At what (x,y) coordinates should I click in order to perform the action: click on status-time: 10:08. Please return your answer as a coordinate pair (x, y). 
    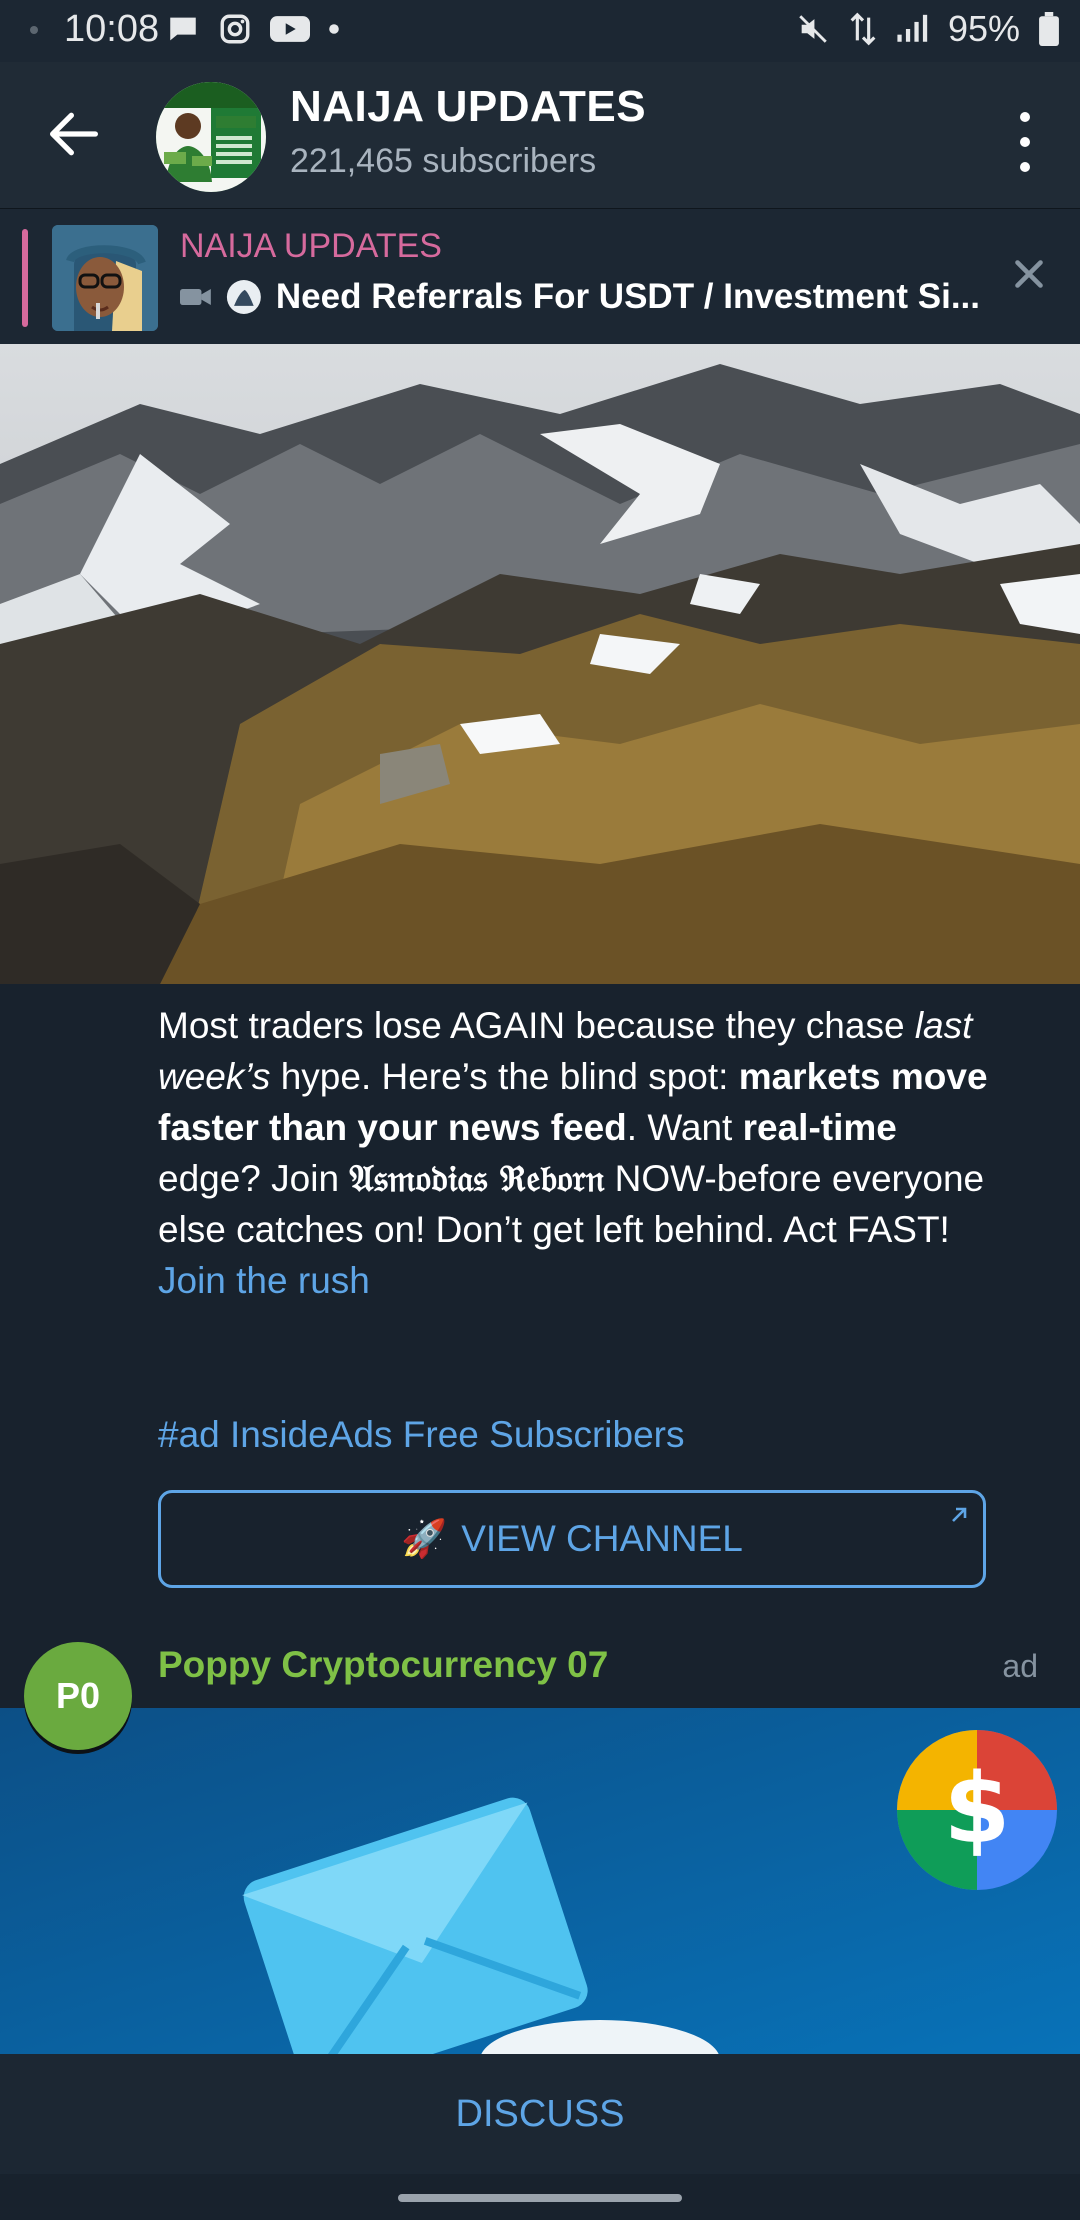
    Looking at the image, I should click on (112, 29).